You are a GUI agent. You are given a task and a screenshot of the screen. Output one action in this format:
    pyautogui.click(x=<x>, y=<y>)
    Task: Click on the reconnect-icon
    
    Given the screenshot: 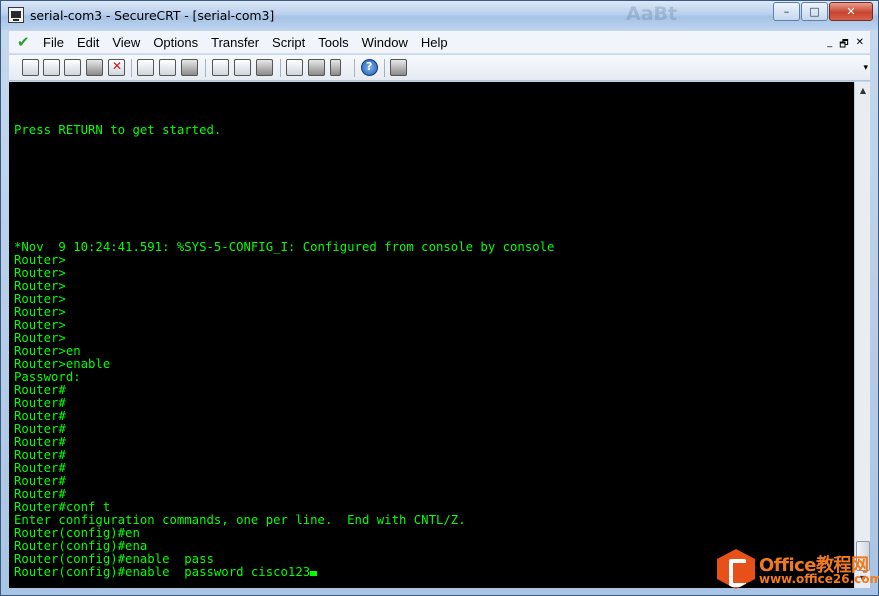 What is the action you would take?
    pyautogui.click(x=94, y=67)
    